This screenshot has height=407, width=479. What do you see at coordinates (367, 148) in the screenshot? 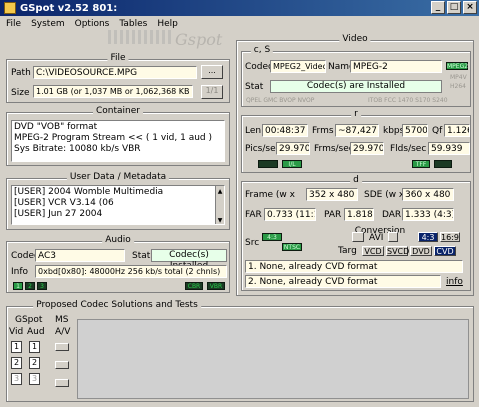
I see `frms-sec-field: 29.970` at bounding box center [367, 148].